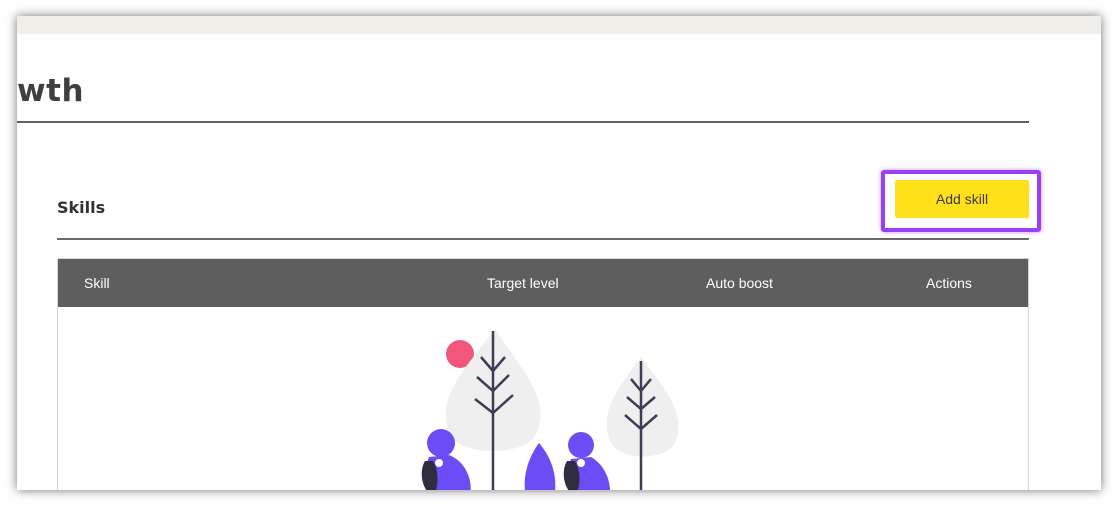 This screenshot has width=1119, height=510. What do you see at coordinates (523, 122) in the screenshot?
I see `title-divider` at bounding box center [523, 122].